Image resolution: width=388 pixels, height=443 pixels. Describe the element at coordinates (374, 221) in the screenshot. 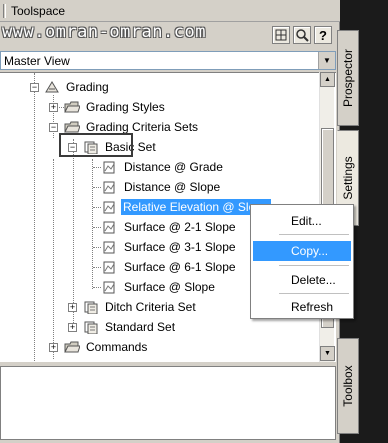

I see `drawing-area` at that location.